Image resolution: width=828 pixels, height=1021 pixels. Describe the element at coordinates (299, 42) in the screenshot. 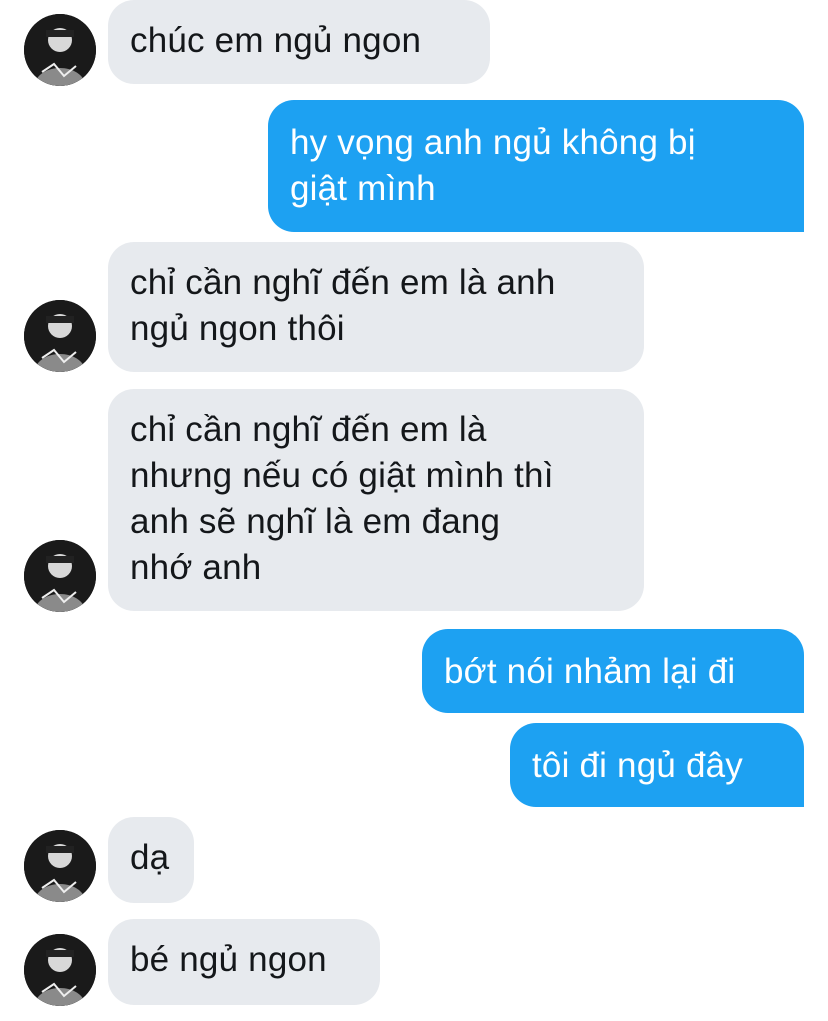

I see `incoming-message: chúc em ngủ ngon` at that location.